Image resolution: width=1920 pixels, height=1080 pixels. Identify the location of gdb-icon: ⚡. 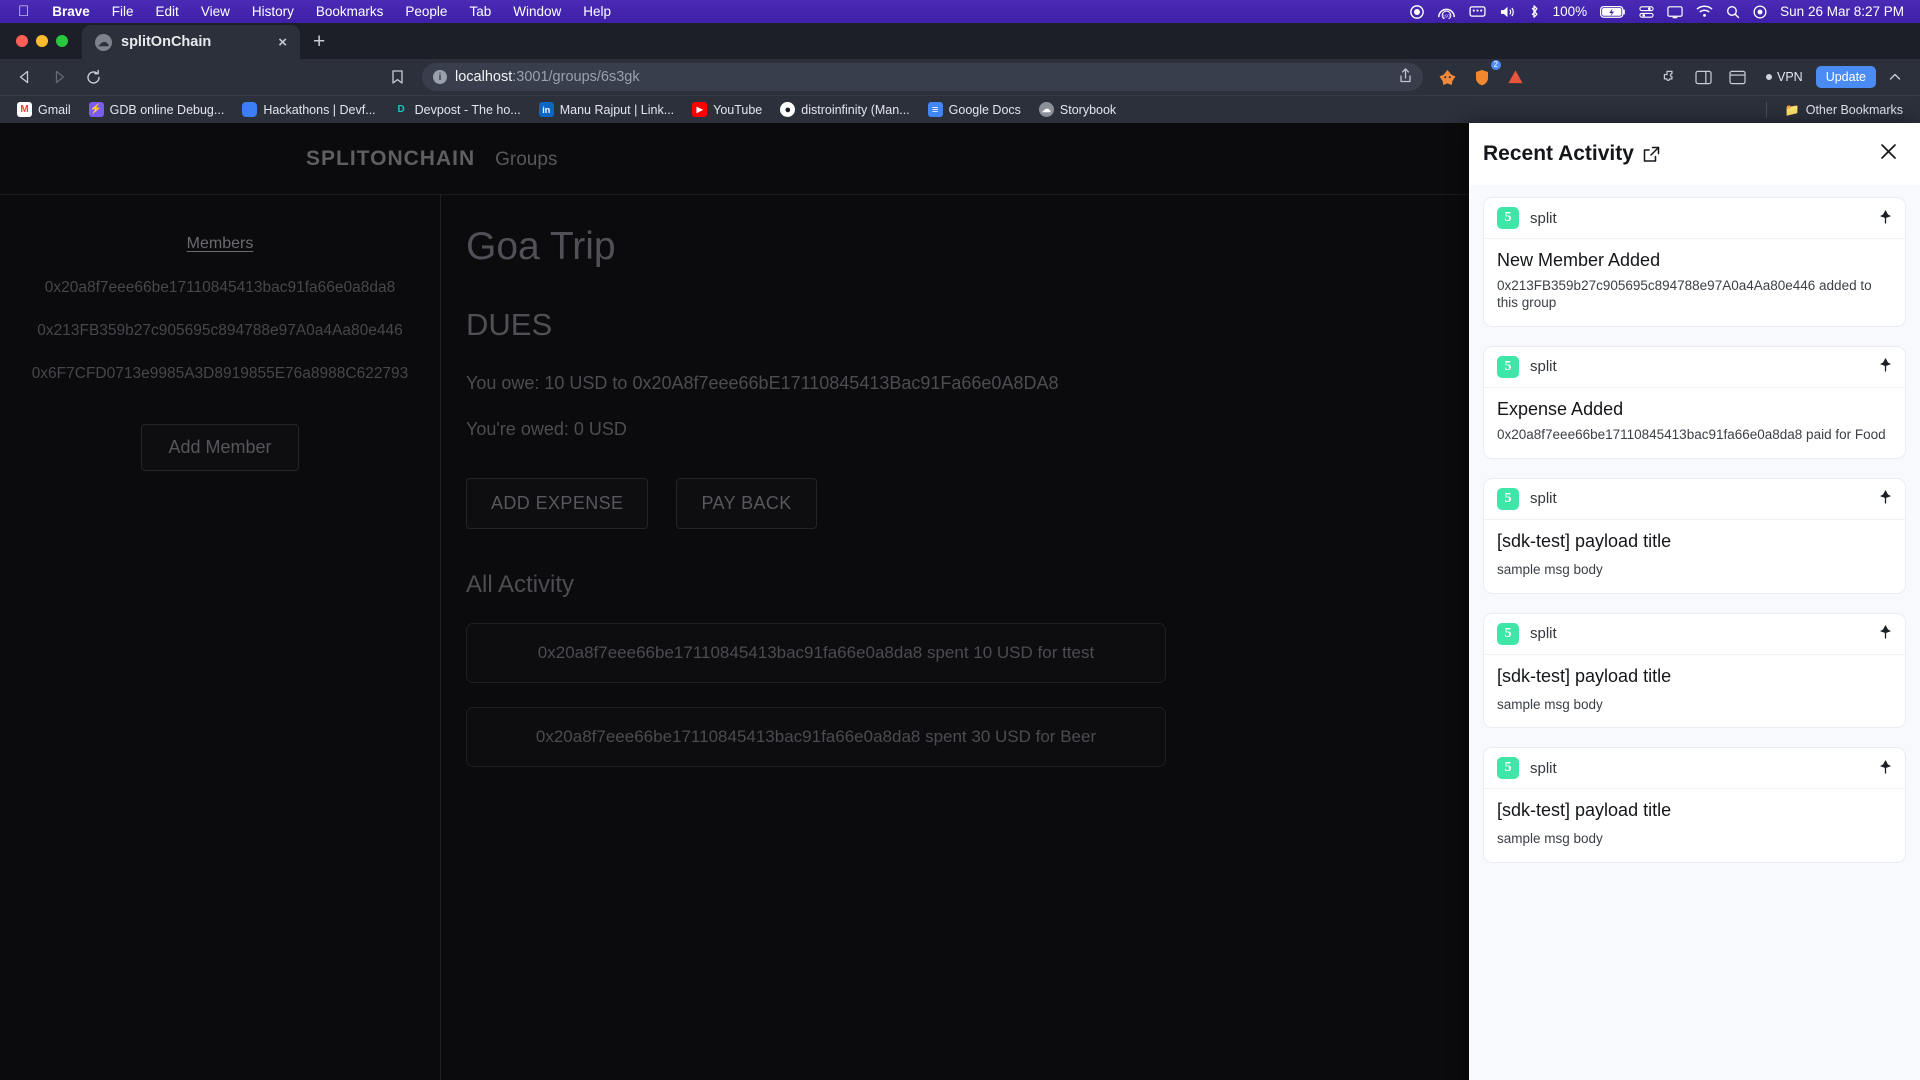
(96, 109).